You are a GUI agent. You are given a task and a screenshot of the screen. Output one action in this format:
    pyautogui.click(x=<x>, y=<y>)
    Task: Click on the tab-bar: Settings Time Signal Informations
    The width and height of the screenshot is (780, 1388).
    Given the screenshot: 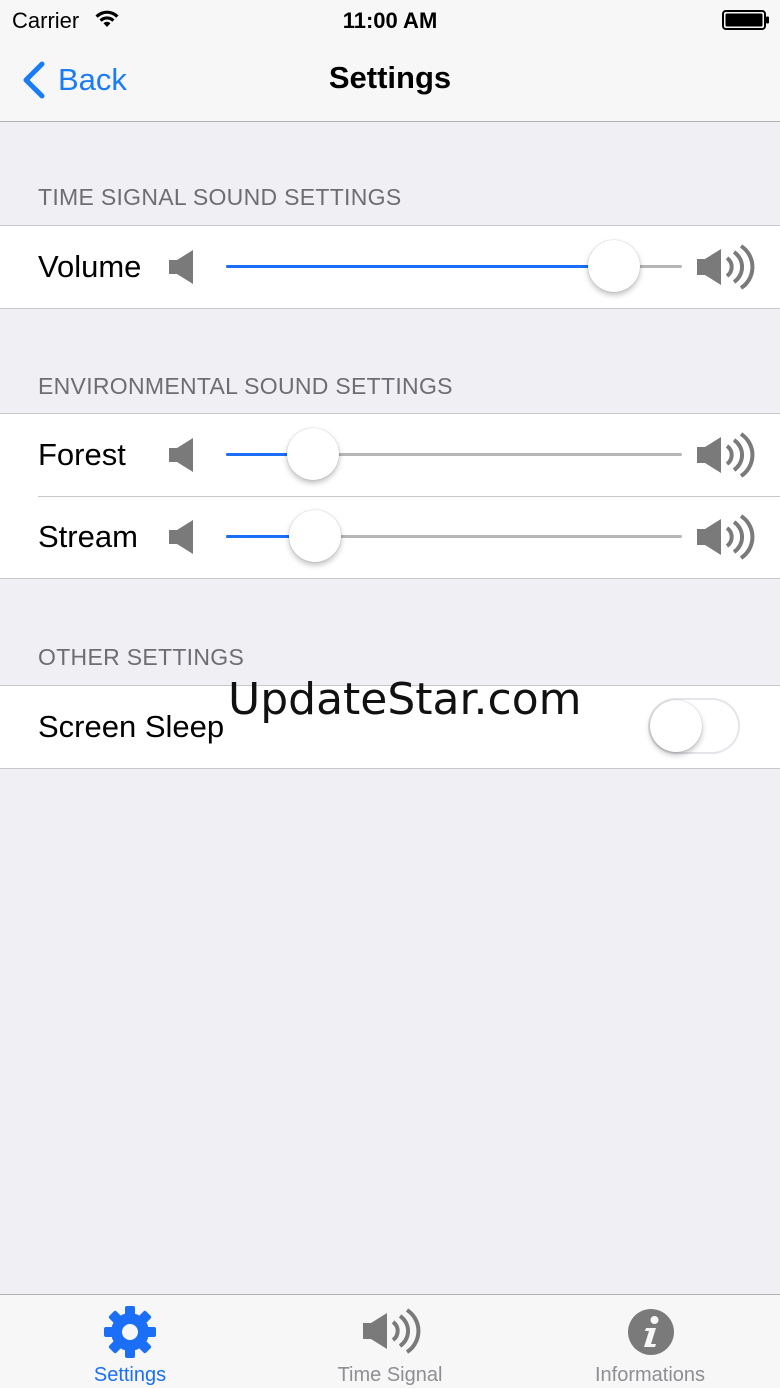 What is the action you would take?
    pyautogui.click(x=390, y=1341)
    